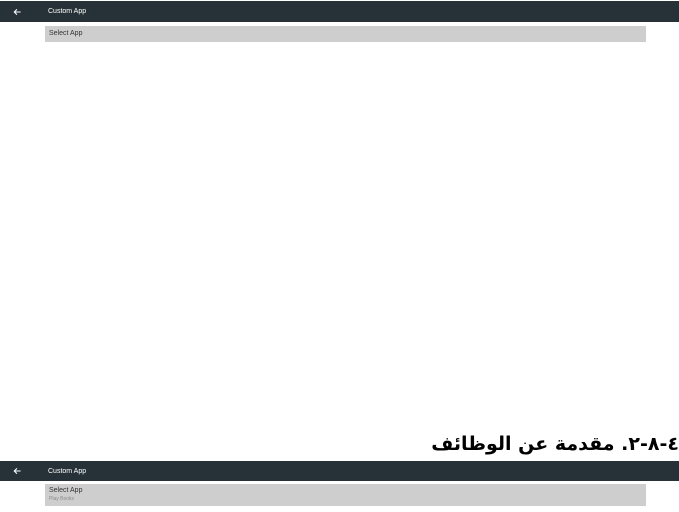 The width and height of the screenshot is (679, 512). I want to click on select-app-row: Select App Play Books, so click(345, 495).